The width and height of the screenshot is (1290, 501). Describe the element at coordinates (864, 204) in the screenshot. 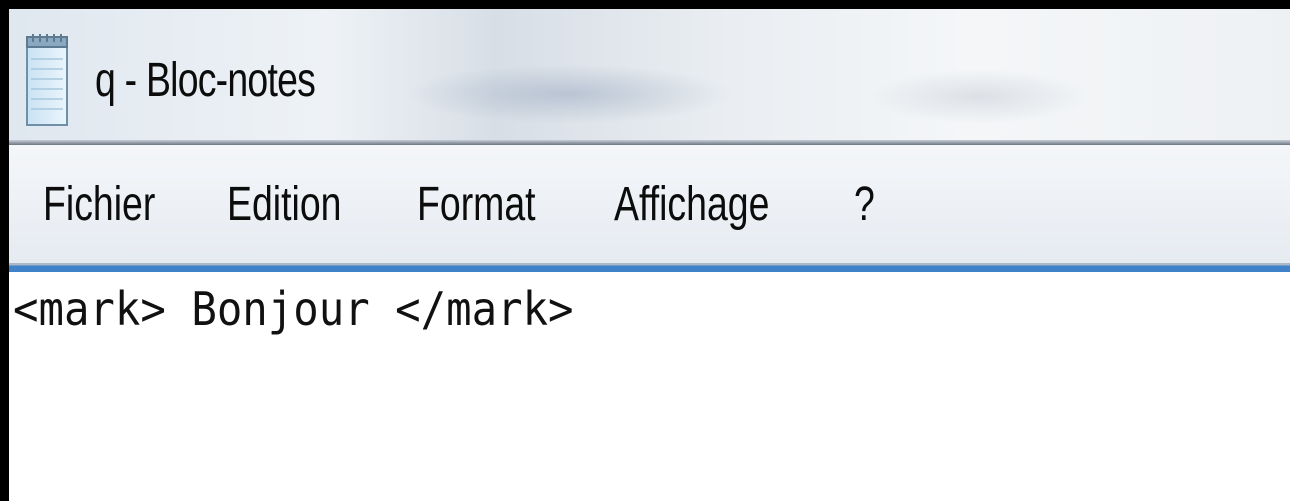

I see `menu-help: ?` at that location.